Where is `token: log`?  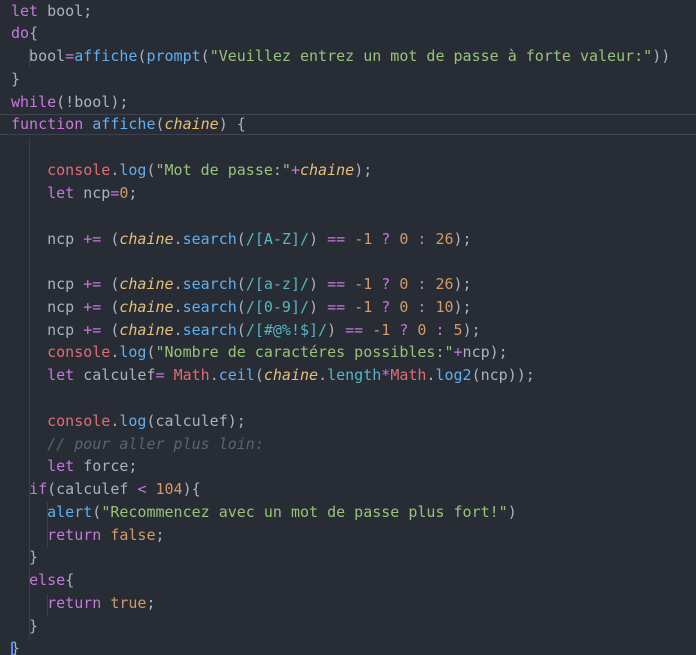
token: log is located at coordinates (133, 352).